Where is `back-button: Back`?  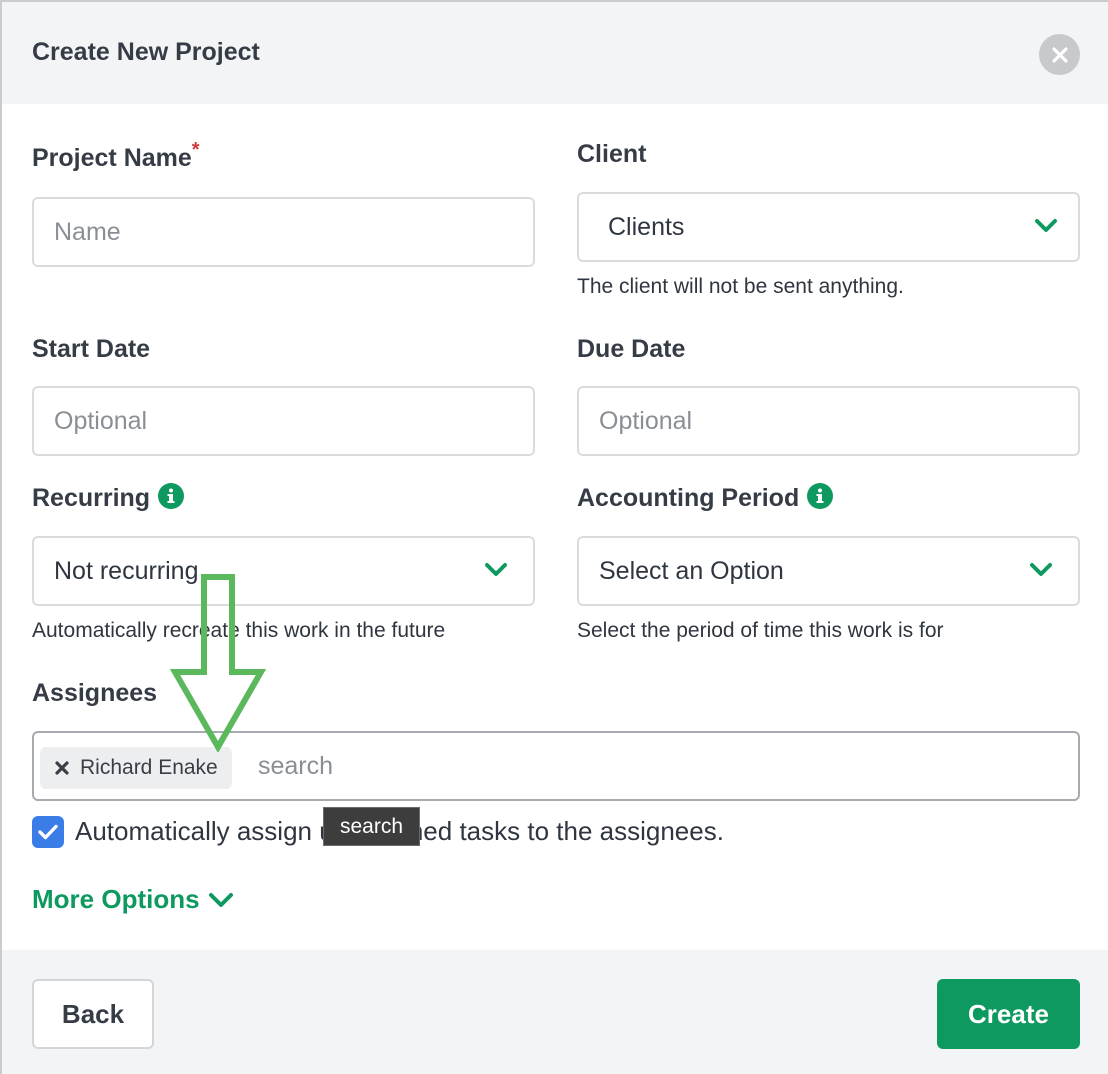
back-button: Back is located at coordinates (93, 1014).